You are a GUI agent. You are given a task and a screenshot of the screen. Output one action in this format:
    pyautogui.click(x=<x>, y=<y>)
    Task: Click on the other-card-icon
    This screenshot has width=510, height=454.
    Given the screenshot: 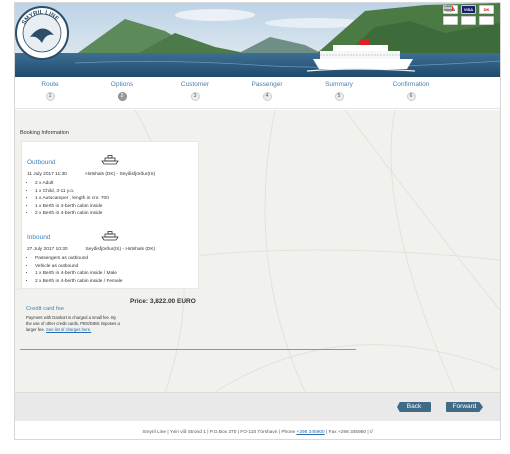 What is the action you would take?
    pyautogui.click(x=469, y=15)
    